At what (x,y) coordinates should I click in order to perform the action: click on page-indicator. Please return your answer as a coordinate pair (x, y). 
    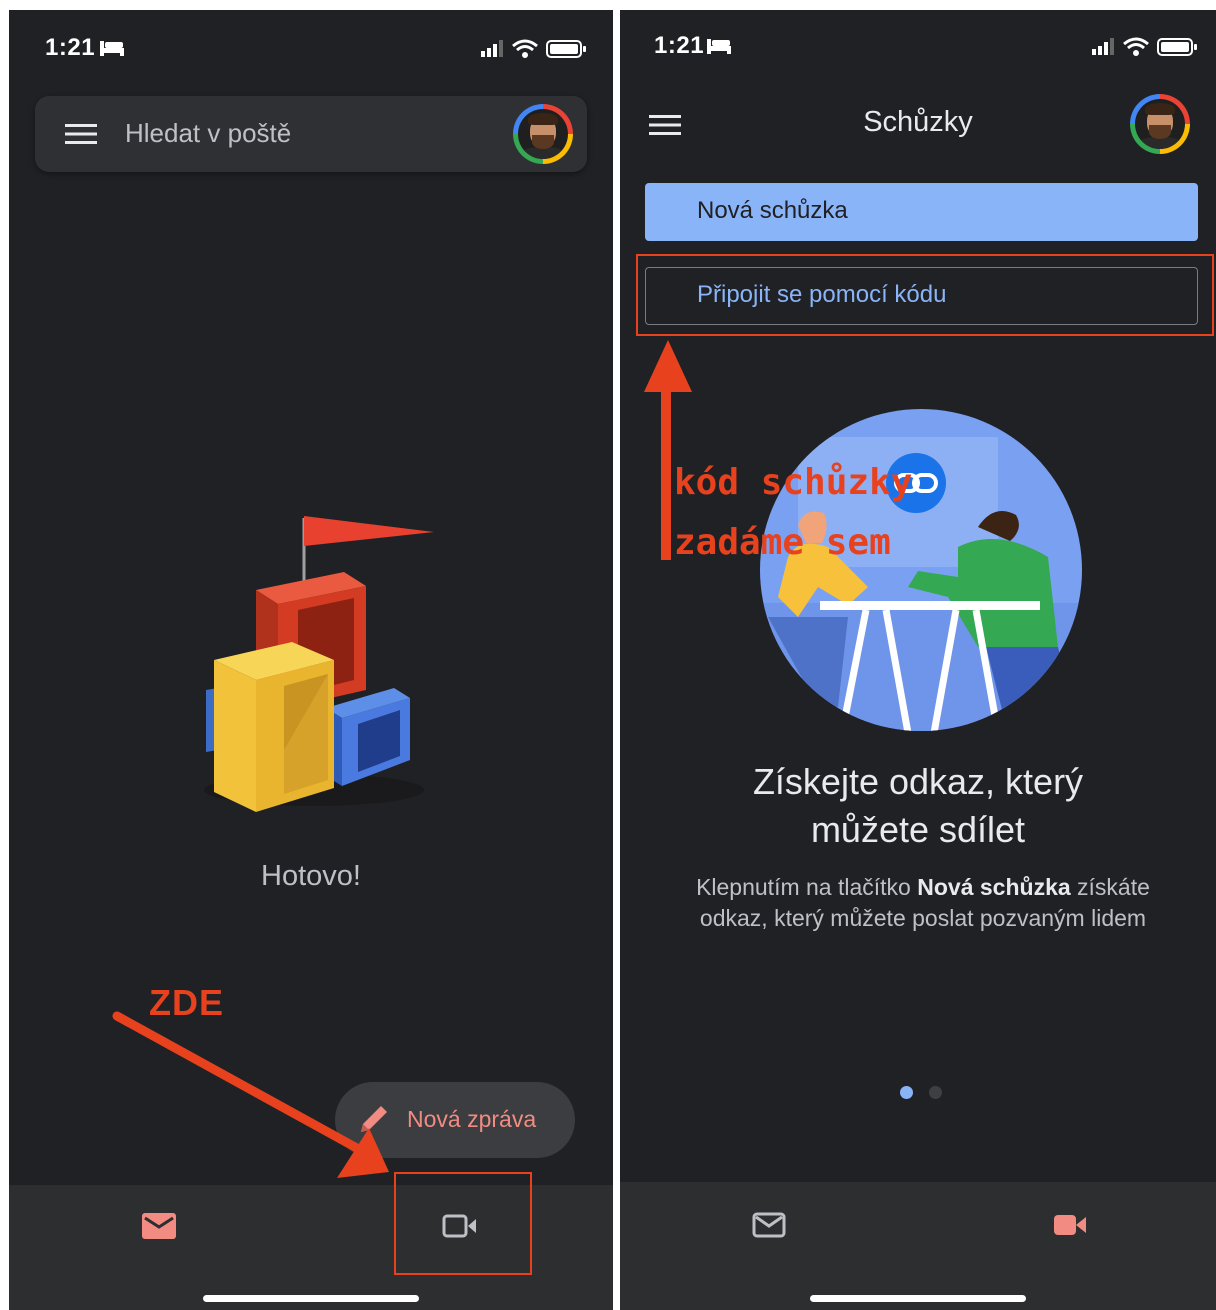
    Looking at the image, I should click on (929, 1095).